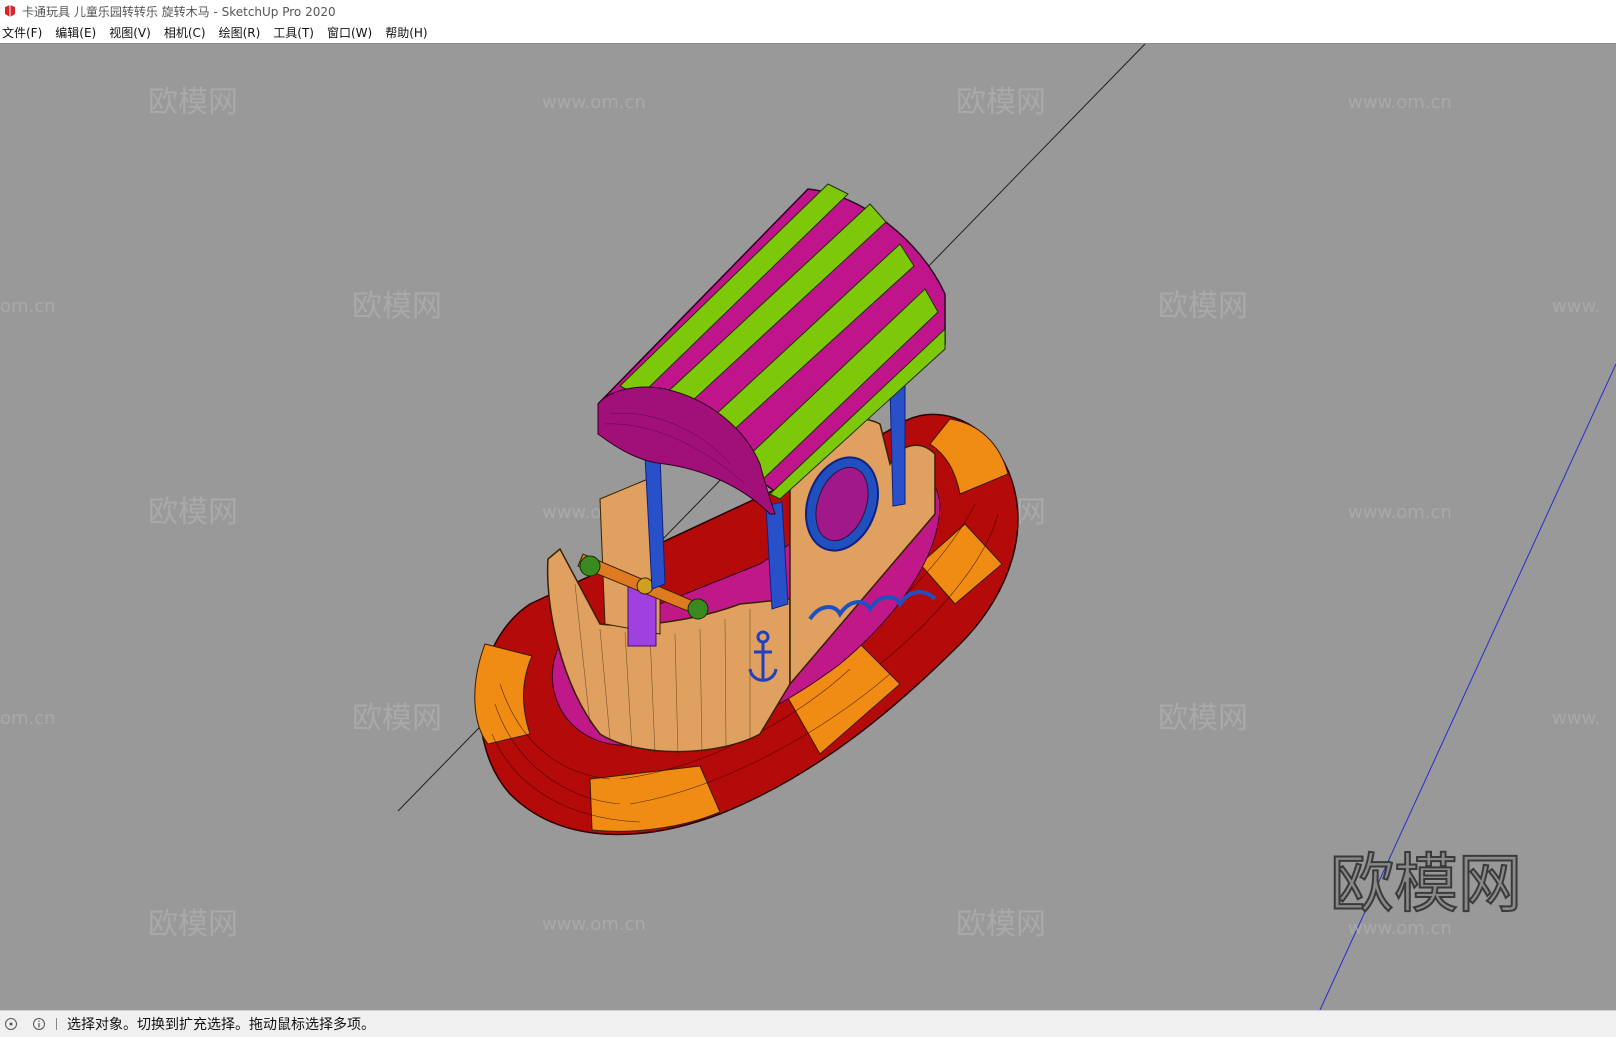  What do you see at coordinates (179, 11) in the screenshot?
I see `window-title: 卡通玩具 儿童乐园转转乐 旋转木马 - SketchUp Pro 2020` at bounding box center [179, 11].